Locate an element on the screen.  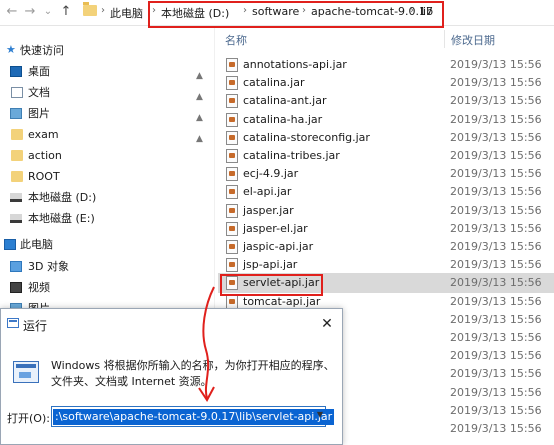
sidebar-item-videos: 视频 is located at coordinates (107, 287).